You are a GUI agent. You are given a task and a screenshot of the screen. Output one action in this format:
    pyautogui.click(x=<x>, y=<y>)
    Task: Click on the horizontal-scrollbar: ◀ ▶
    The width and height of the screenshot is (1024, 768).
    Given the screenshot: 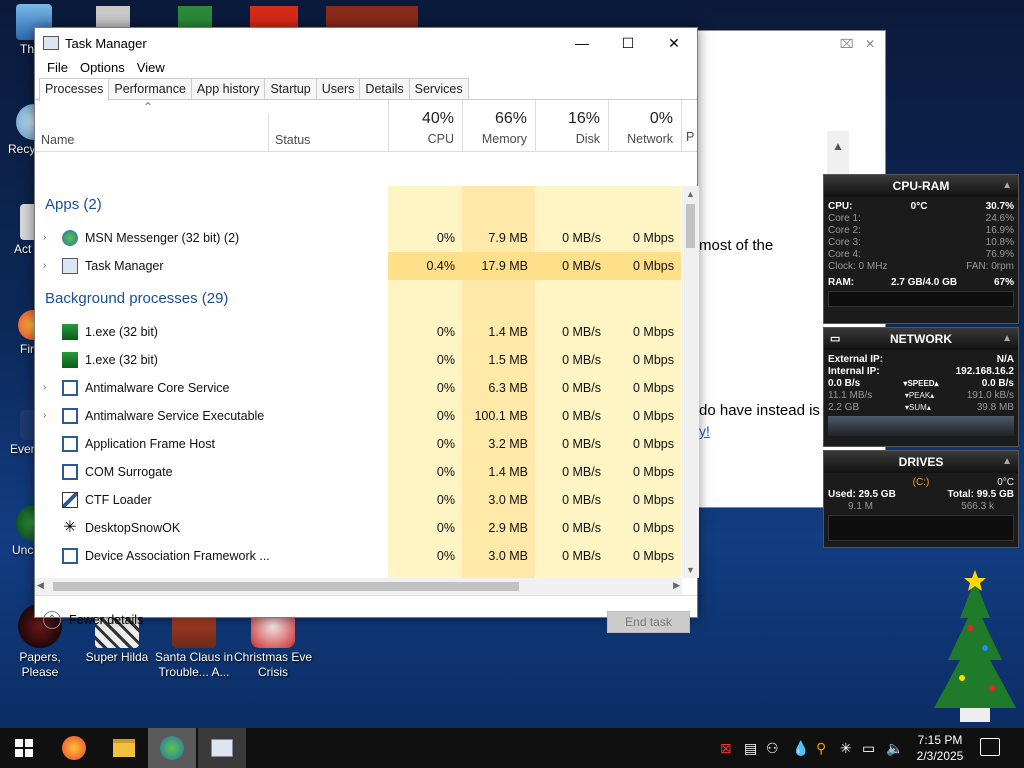 What is the action you would take?
    pyautogui.click(x=358, y=586)
    